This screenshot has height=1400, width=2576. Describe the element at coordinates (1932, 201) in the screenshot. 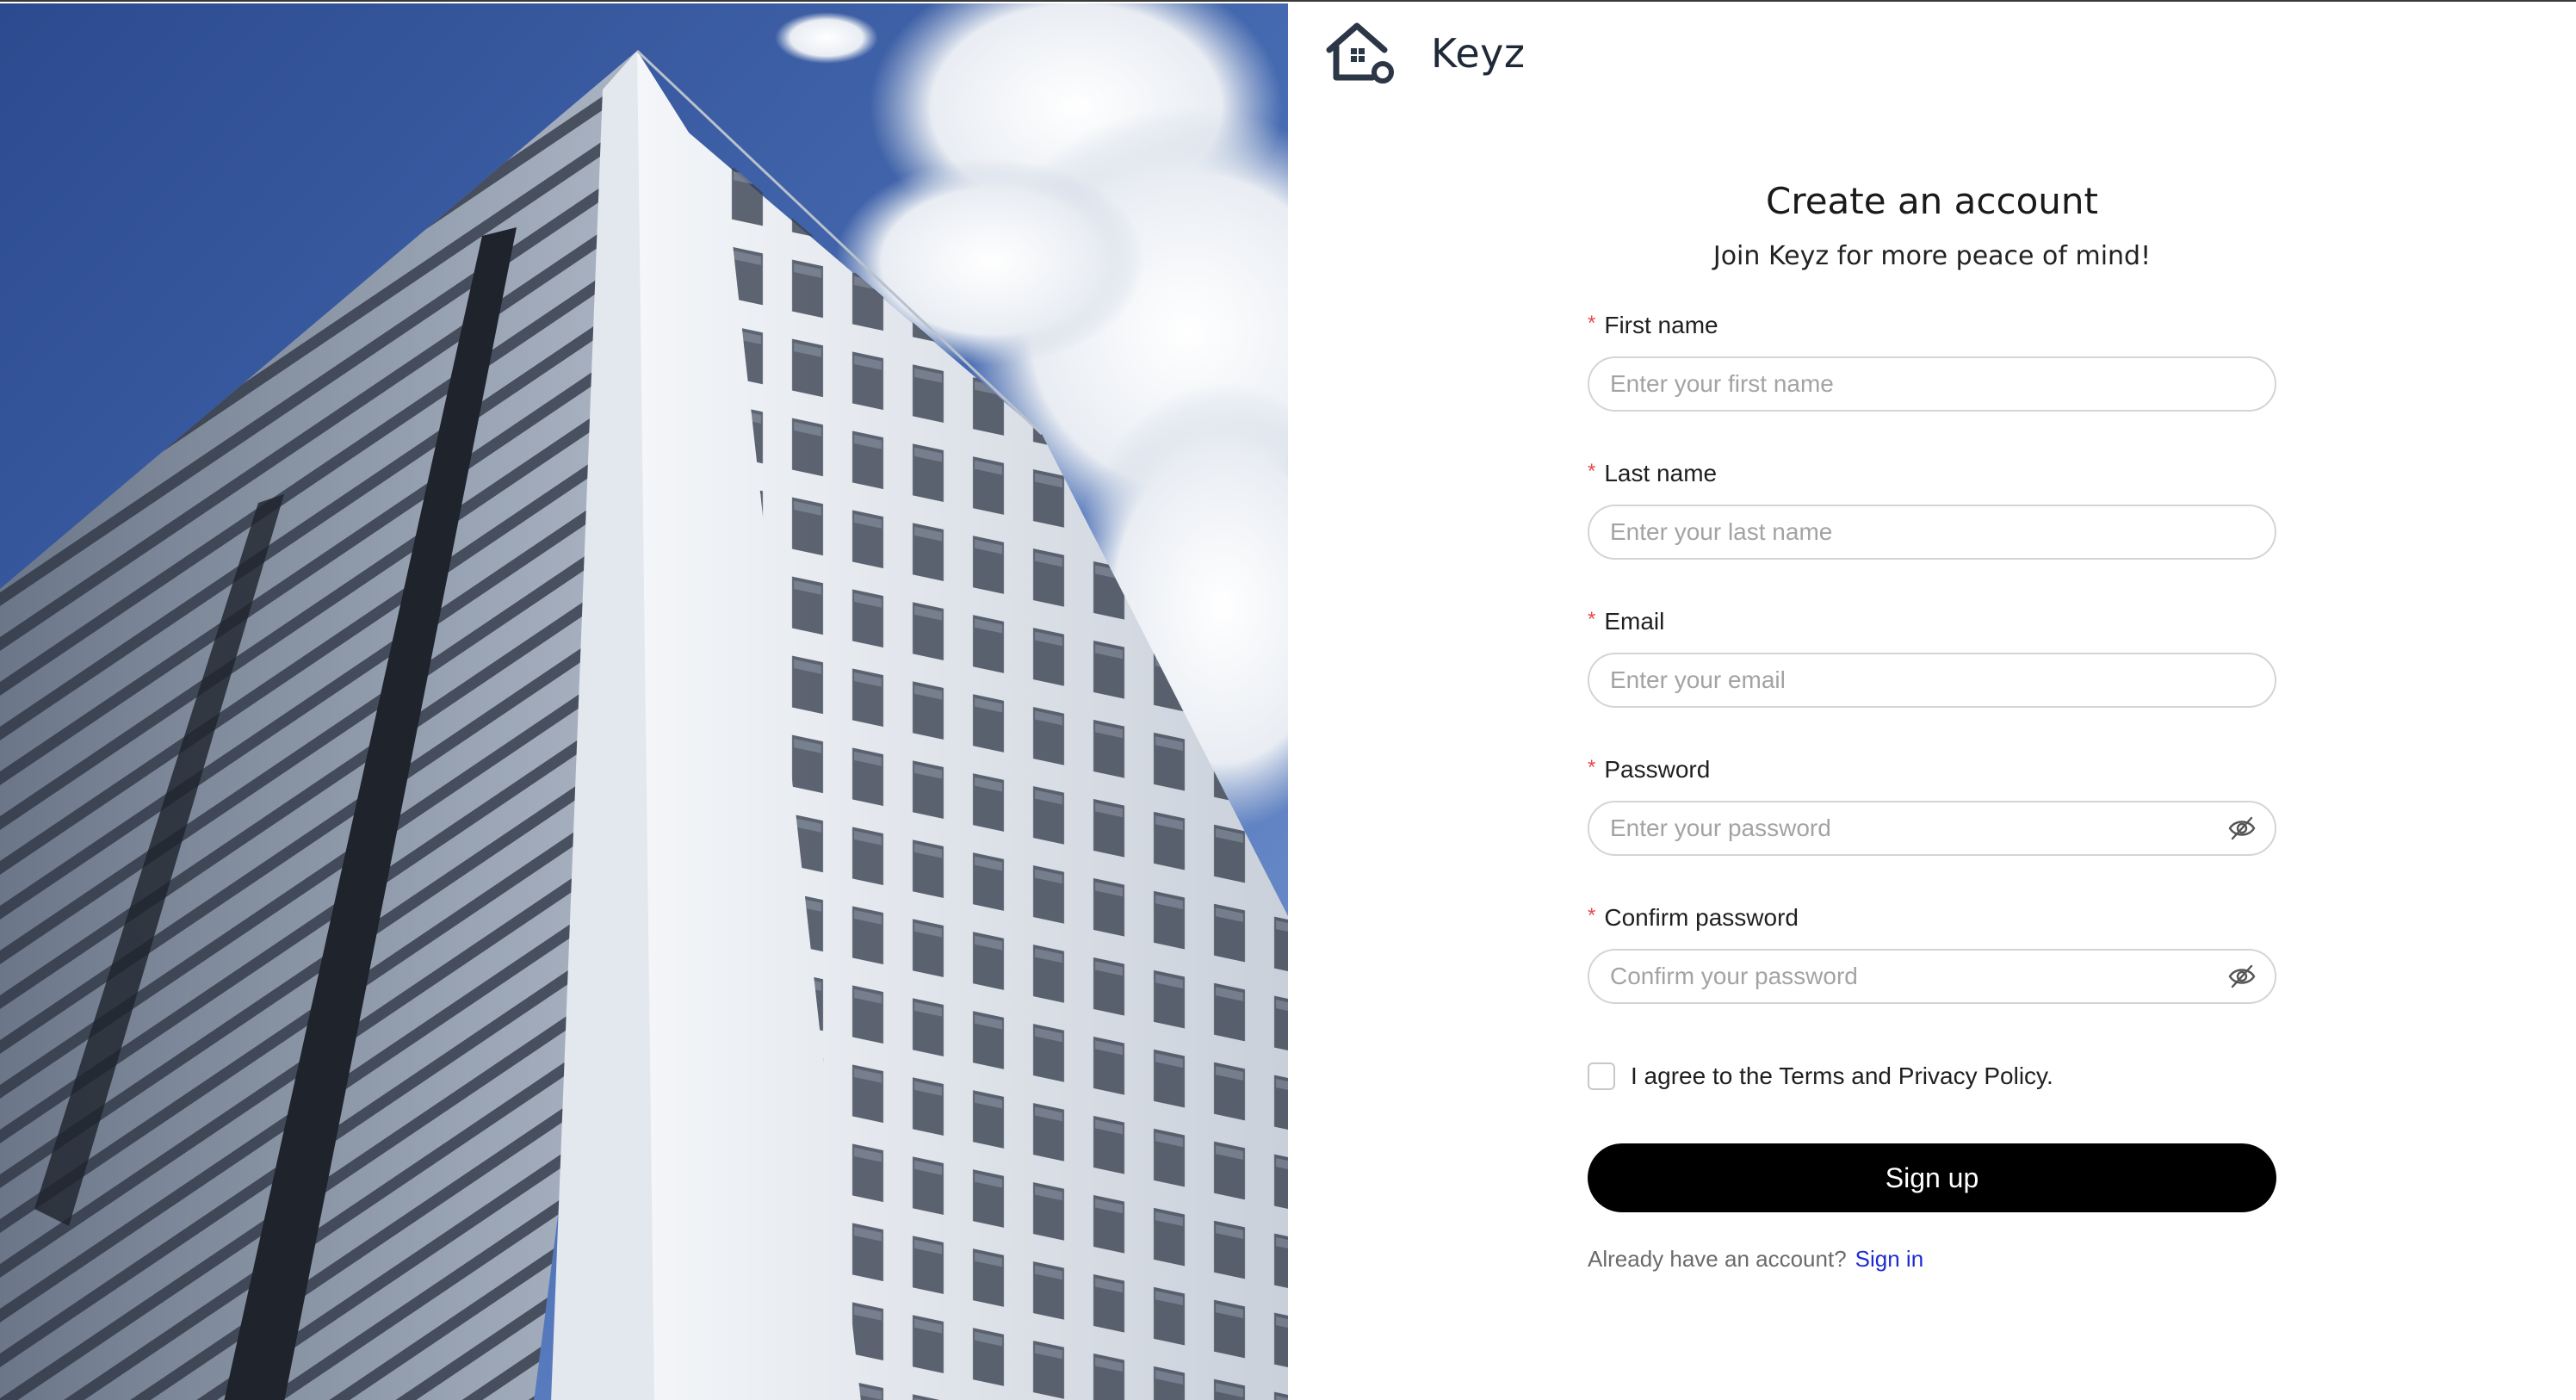

I see `page-title: Create an account` at that location.